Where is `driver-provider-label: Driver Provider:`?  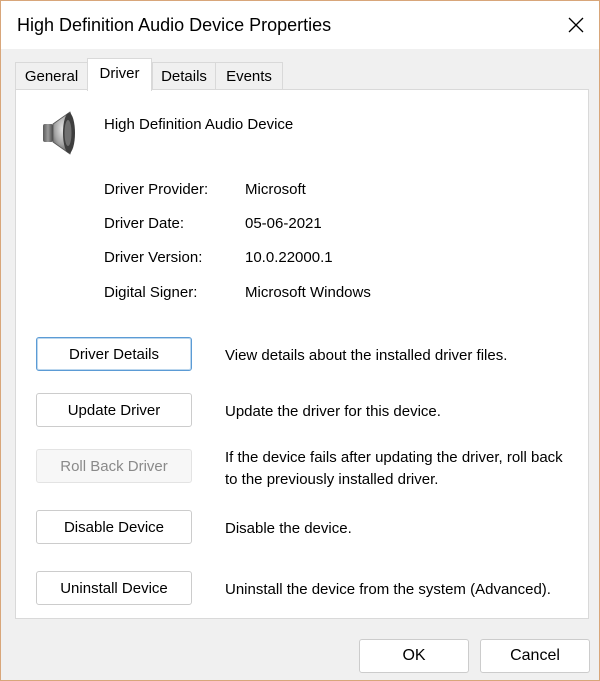 driver-provider-label: Driver Provider: is located at coordinates (156, 189).